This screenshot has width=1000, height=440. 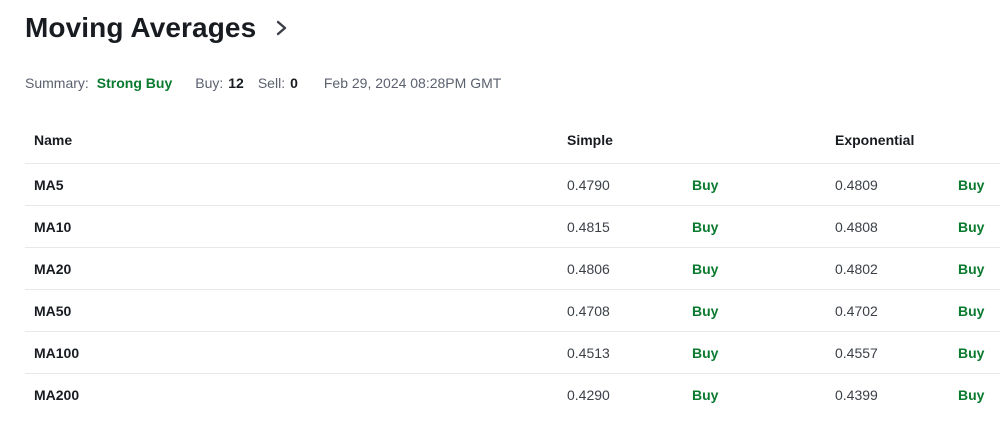 What do you see at coordinates (57, 352) in the screenshot?
I see `ma-name-cell: MA100` at bounding box center [57, 352].